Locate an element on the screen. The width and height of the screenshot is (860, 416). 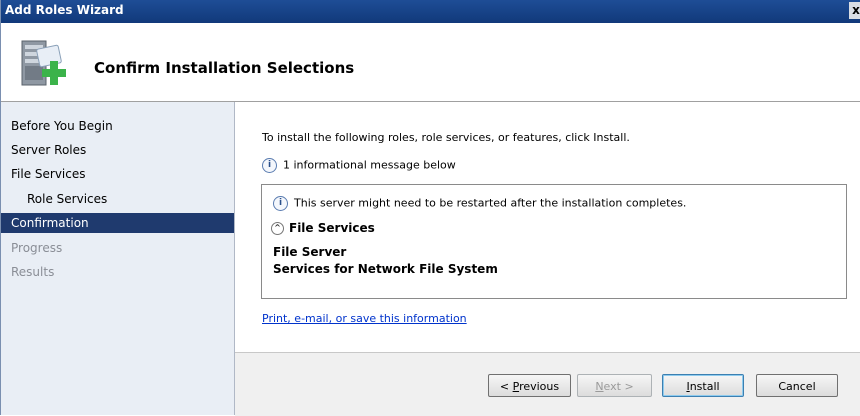
install-button: Install is located at coordinates (703, 385).